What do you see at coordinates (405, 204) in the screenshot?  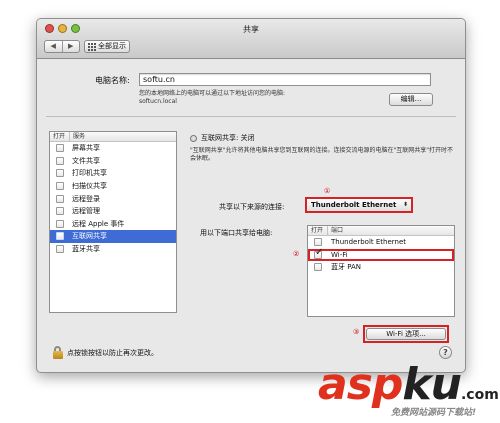 I see `updown-arrows-icon: ⬍` at bounding box center [405, 204].